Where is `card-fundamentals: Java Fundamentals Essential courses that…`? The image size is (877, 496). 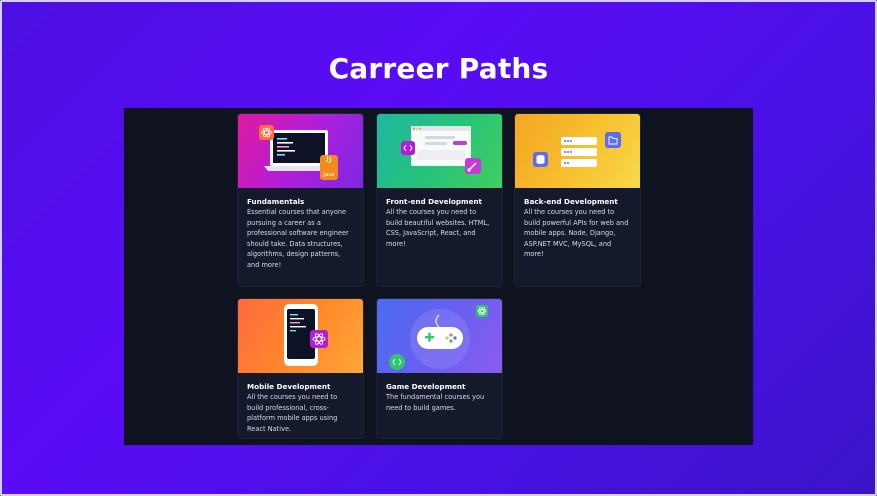
card-fundamentals: Java Fundamentals Essential courses that… is located at coordinates (300, 200).